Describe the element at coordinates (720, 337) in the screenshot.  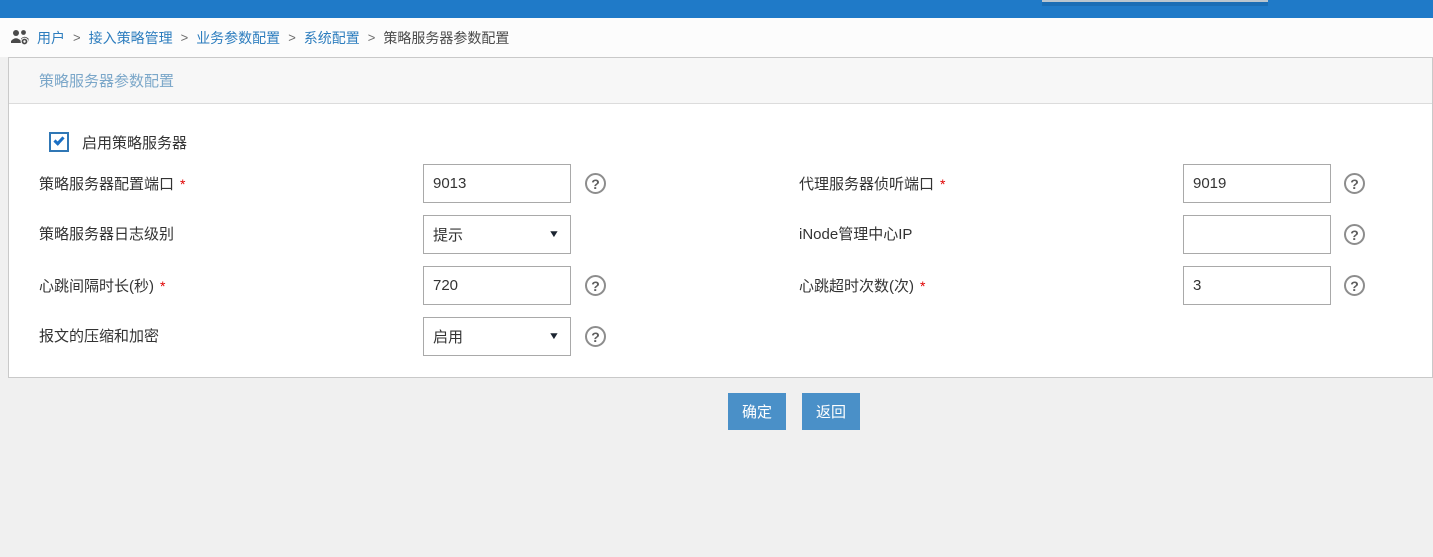
I see `form-row-4: 报文的压缩和加密 启用 ▼ ?` at that location.